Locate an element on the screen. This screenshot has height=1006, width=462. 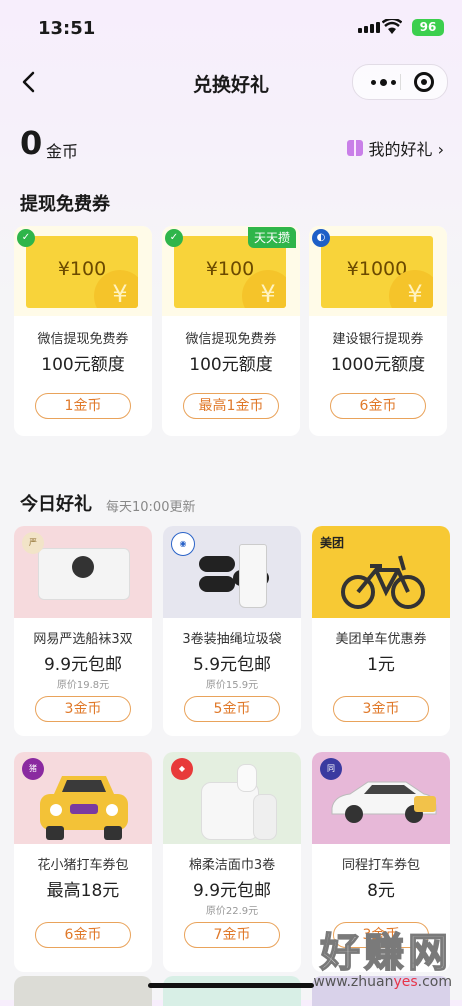
watermark-url: www.zhuanyes.com is located at coordinates (382, 982).